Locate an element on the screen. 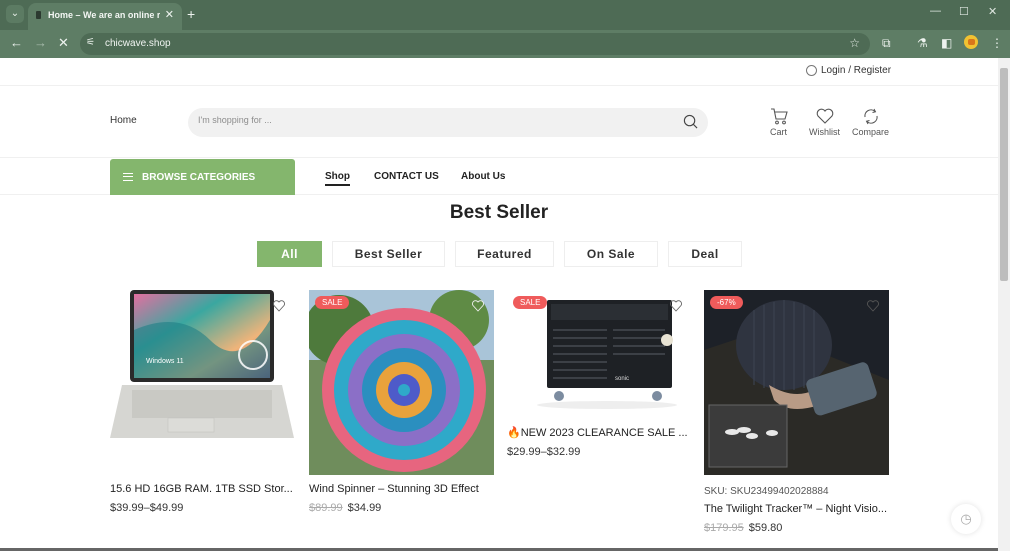 The width and height of the screenshot is (1010, 551). url-text: chicwave.shop is located at coordinates (138, 43).